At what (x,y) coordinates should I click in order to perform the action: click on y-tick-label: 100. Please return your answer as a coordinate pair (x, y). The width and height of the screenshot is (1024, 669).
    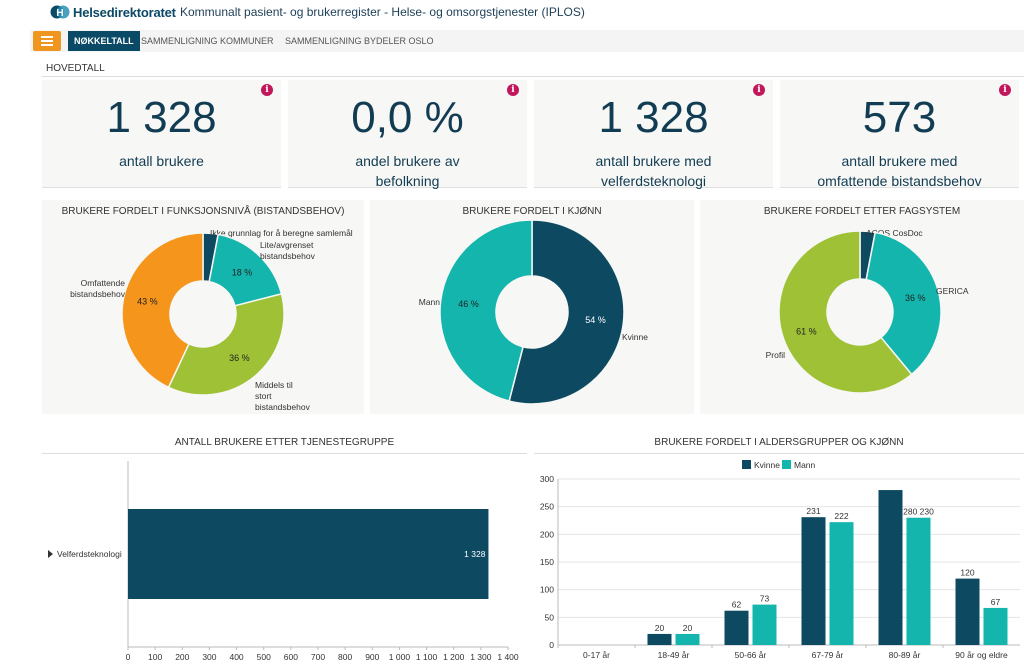
    Looking at the image, I should click on (547, 590).